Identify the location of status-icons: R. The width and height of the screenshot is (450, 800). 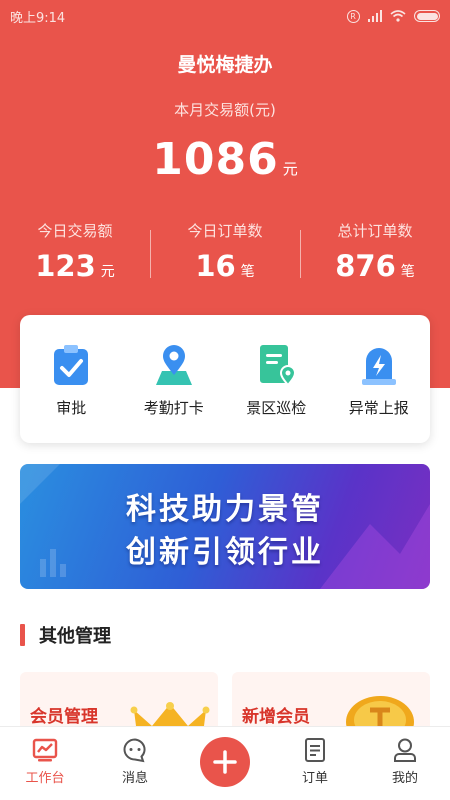
(393, 16).